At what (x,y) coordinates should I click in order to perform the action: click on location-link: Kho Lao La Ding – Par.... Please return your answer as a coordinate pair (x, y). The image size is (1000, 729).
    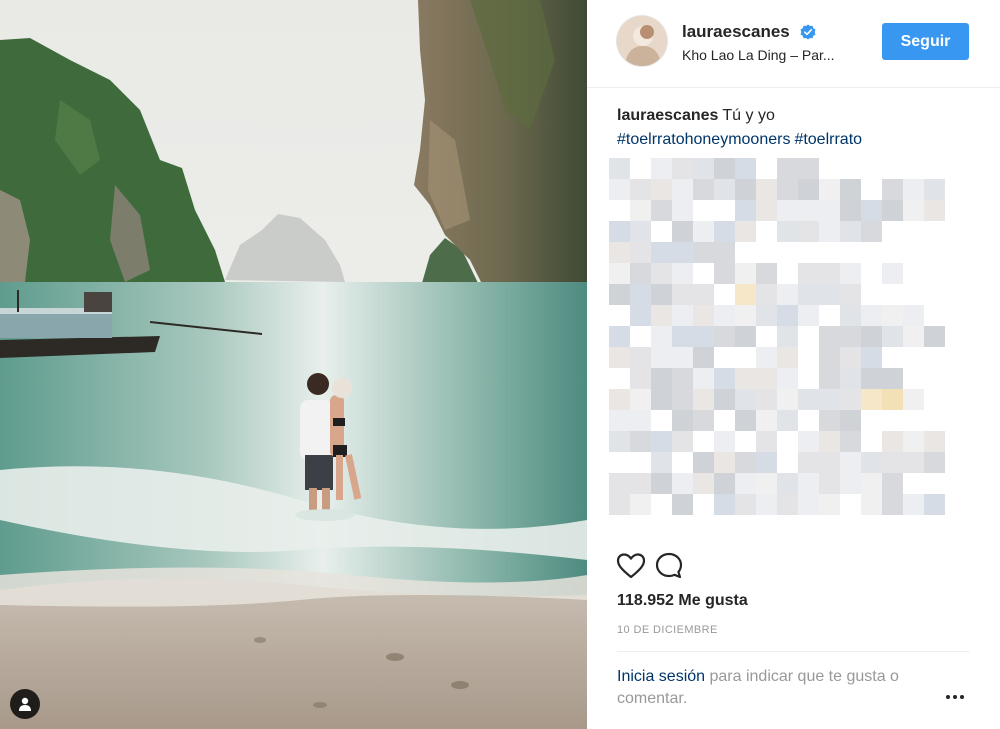
    Looking at the image, I should click on (772, 55).